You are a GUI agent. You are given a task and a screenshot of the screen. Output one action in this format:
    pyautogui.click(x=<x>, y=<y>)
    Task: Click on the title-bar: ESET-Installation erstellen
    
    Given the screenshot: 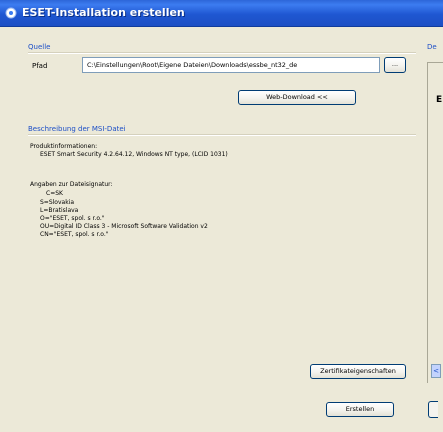 What is the action you would take?
    pyautogui.click(x=221, y=13)
    